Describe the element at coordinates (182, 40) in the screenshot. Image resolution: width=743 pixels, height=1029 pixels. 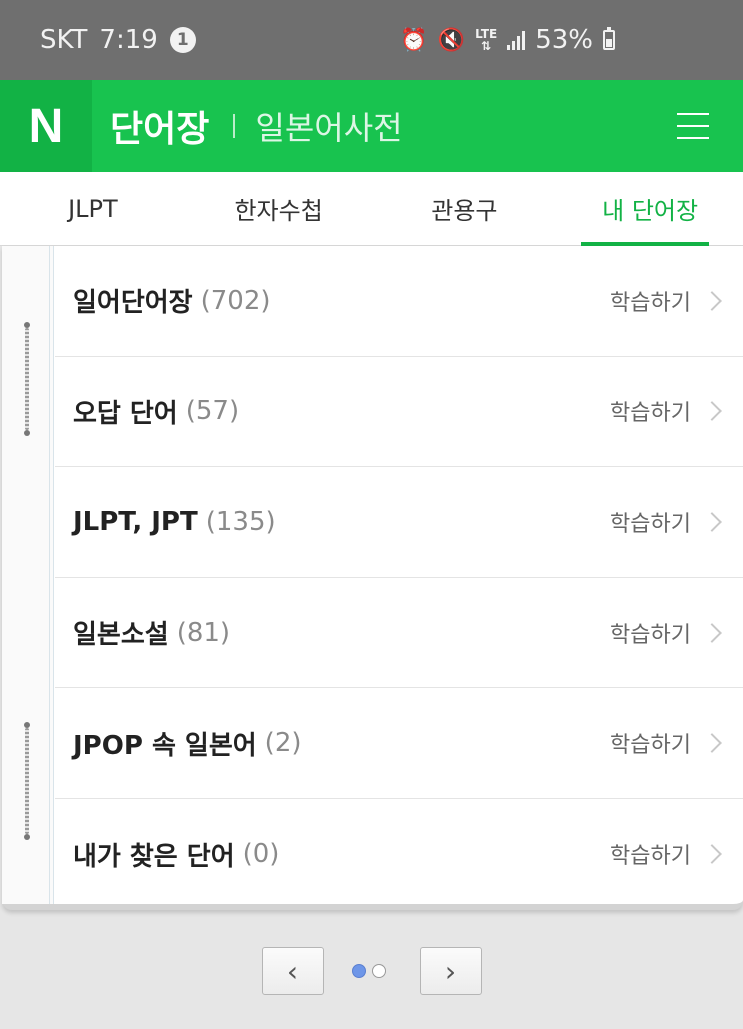
I see `notification-count-badge: 1` at that location.